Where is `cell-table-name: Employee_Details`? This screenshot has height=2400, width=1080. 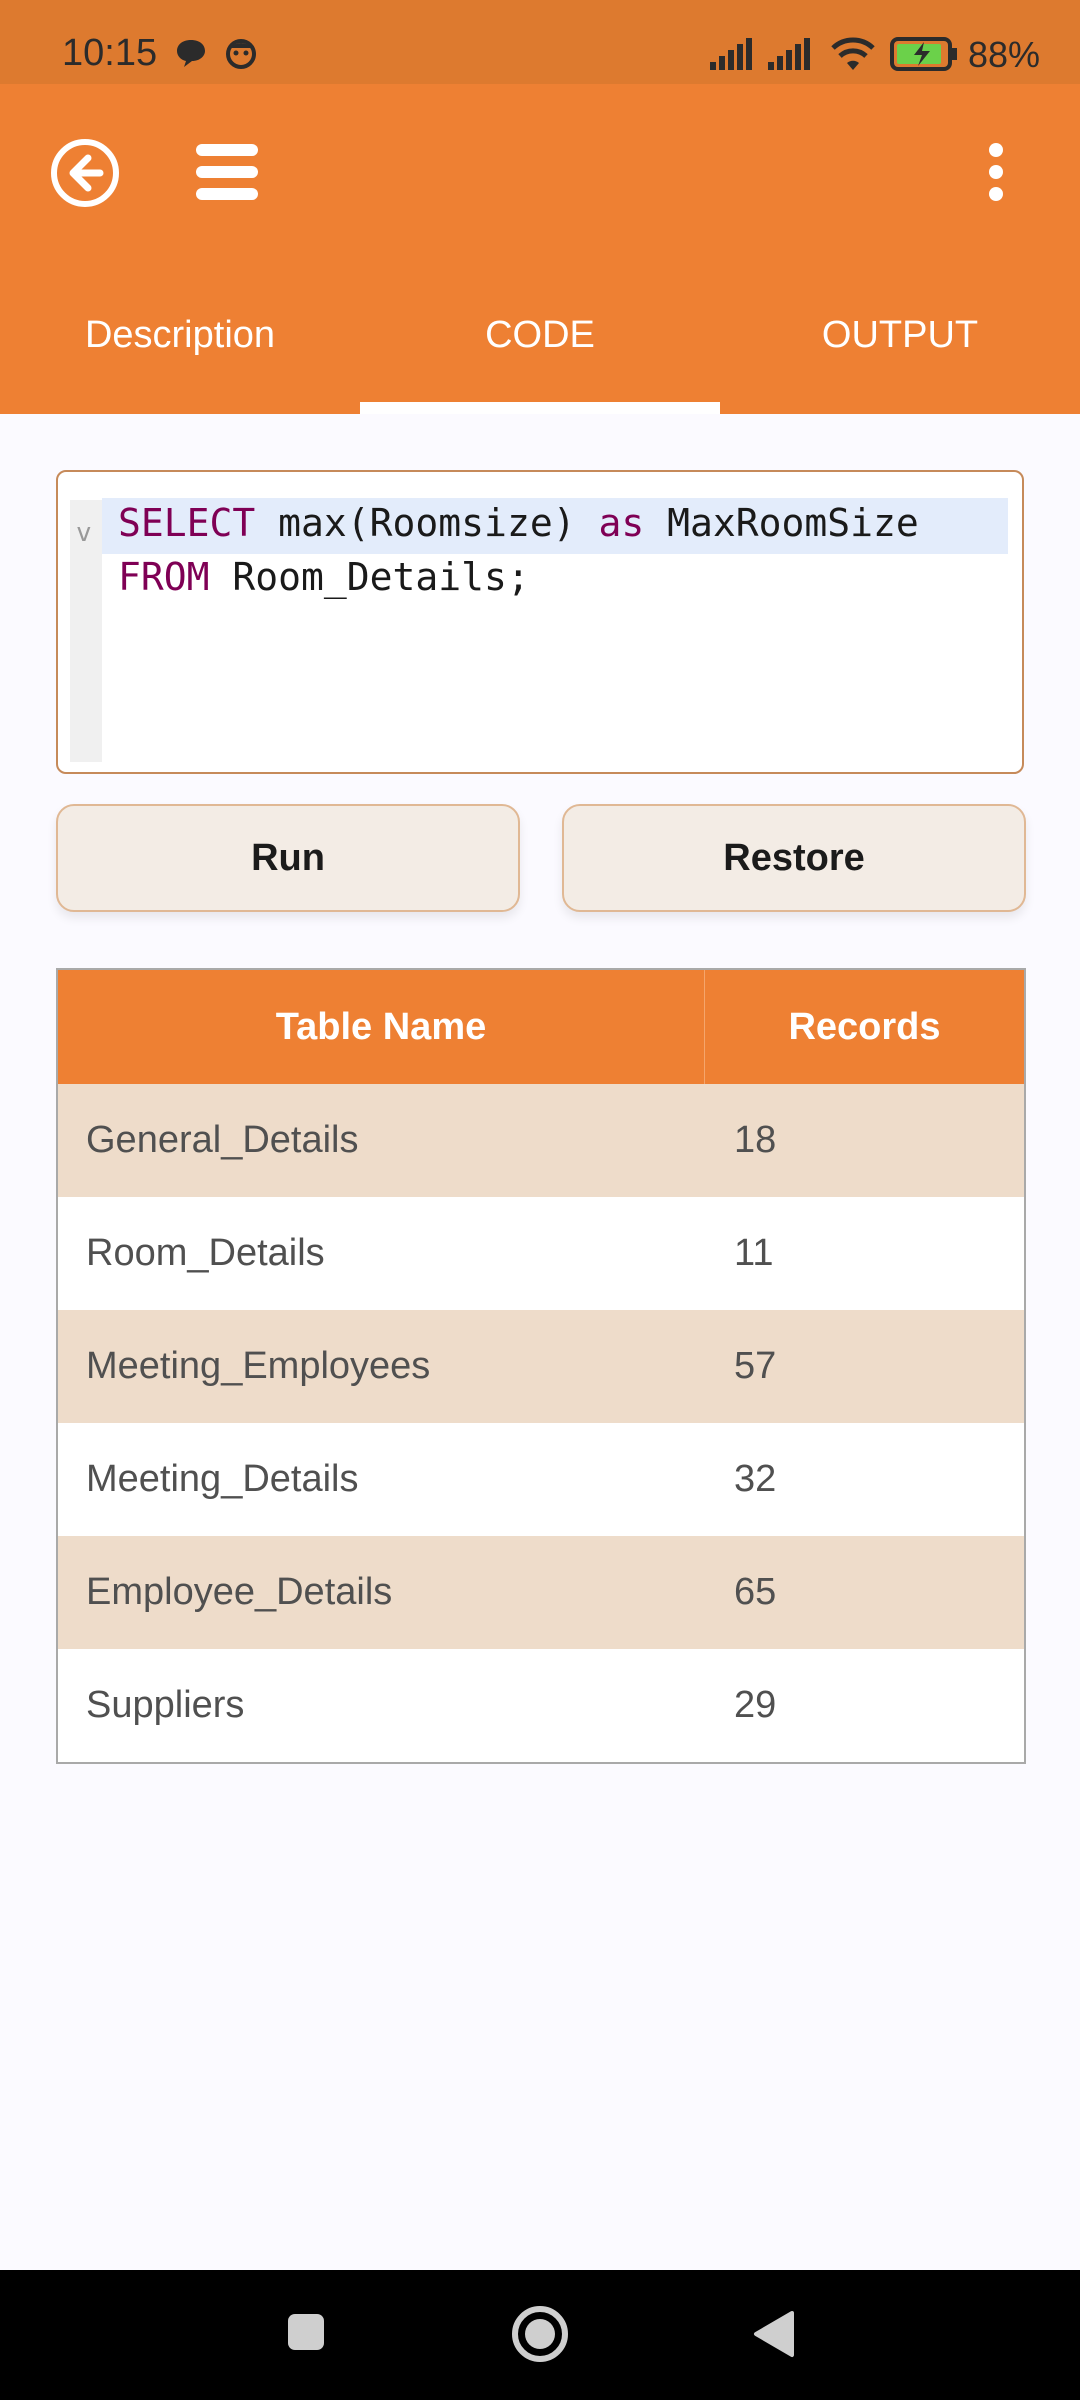 cell-table-name: Employee_Details is located at coordinates (239, 1592).